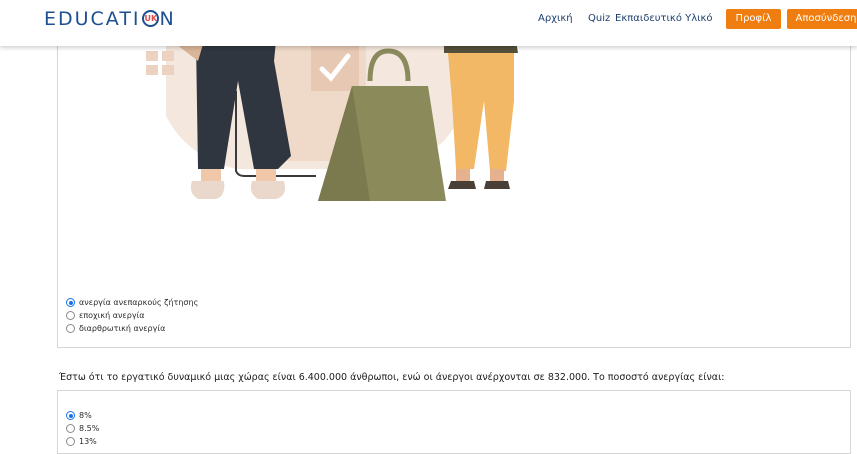 The width and height of the screenshot is (857, 454). I want to click on option-structural-unemployment: διαρθρωτική ανεργία, so click(115, 328).